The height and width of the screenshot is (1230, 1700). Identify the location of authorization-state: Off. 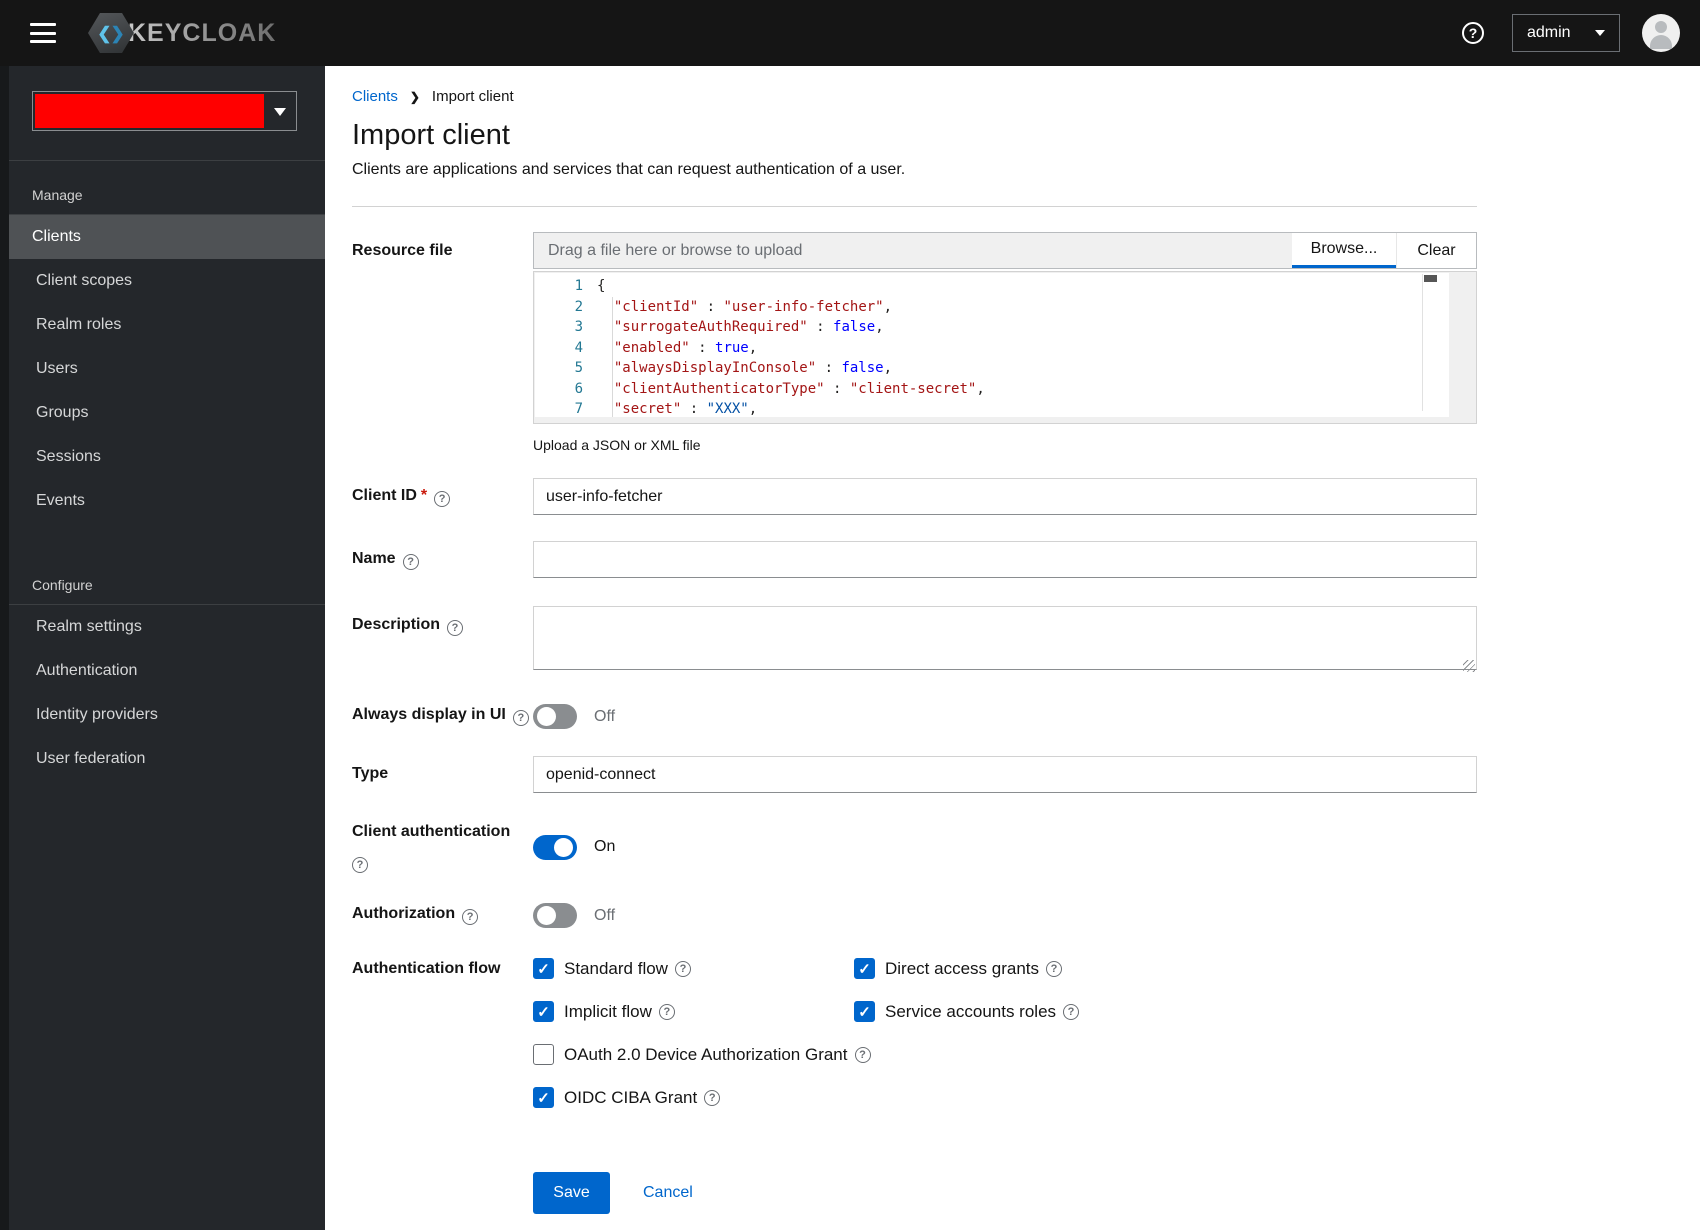
(605, 915).